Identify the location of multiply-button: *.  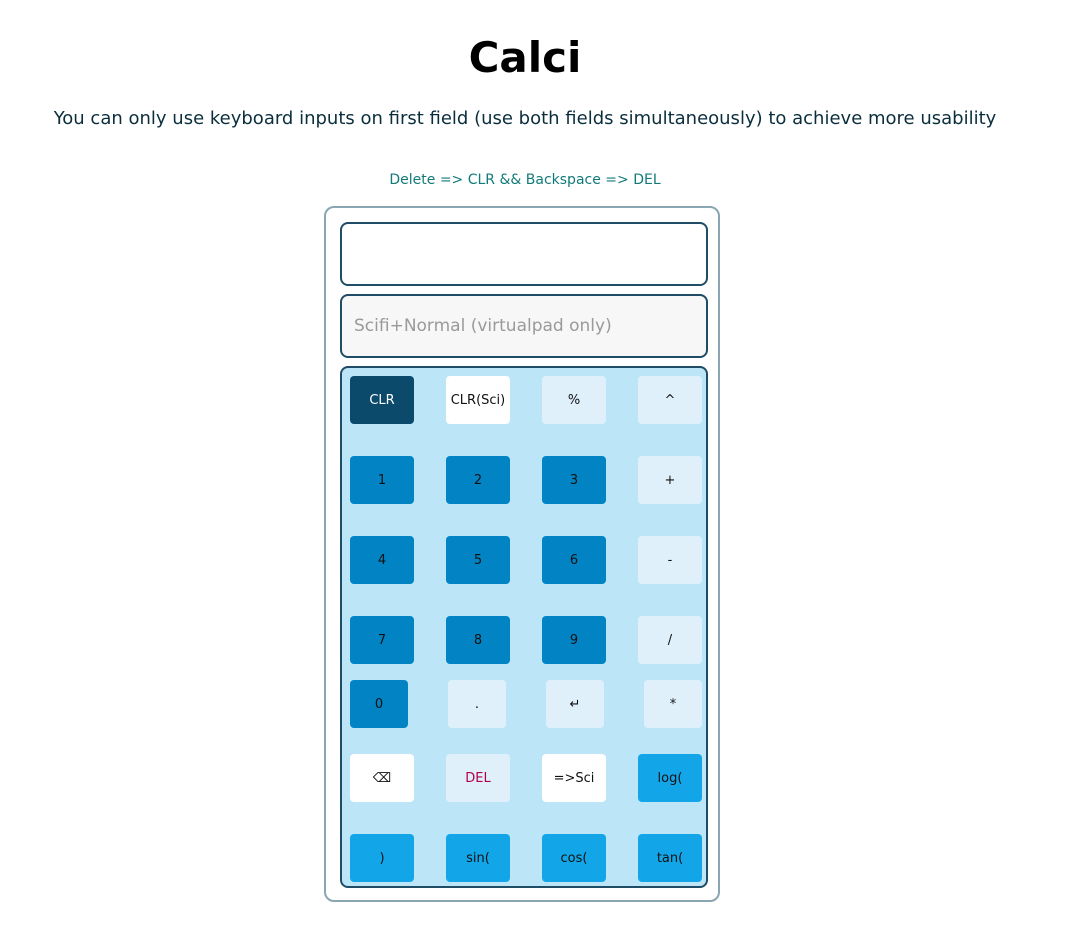
(673, 704).